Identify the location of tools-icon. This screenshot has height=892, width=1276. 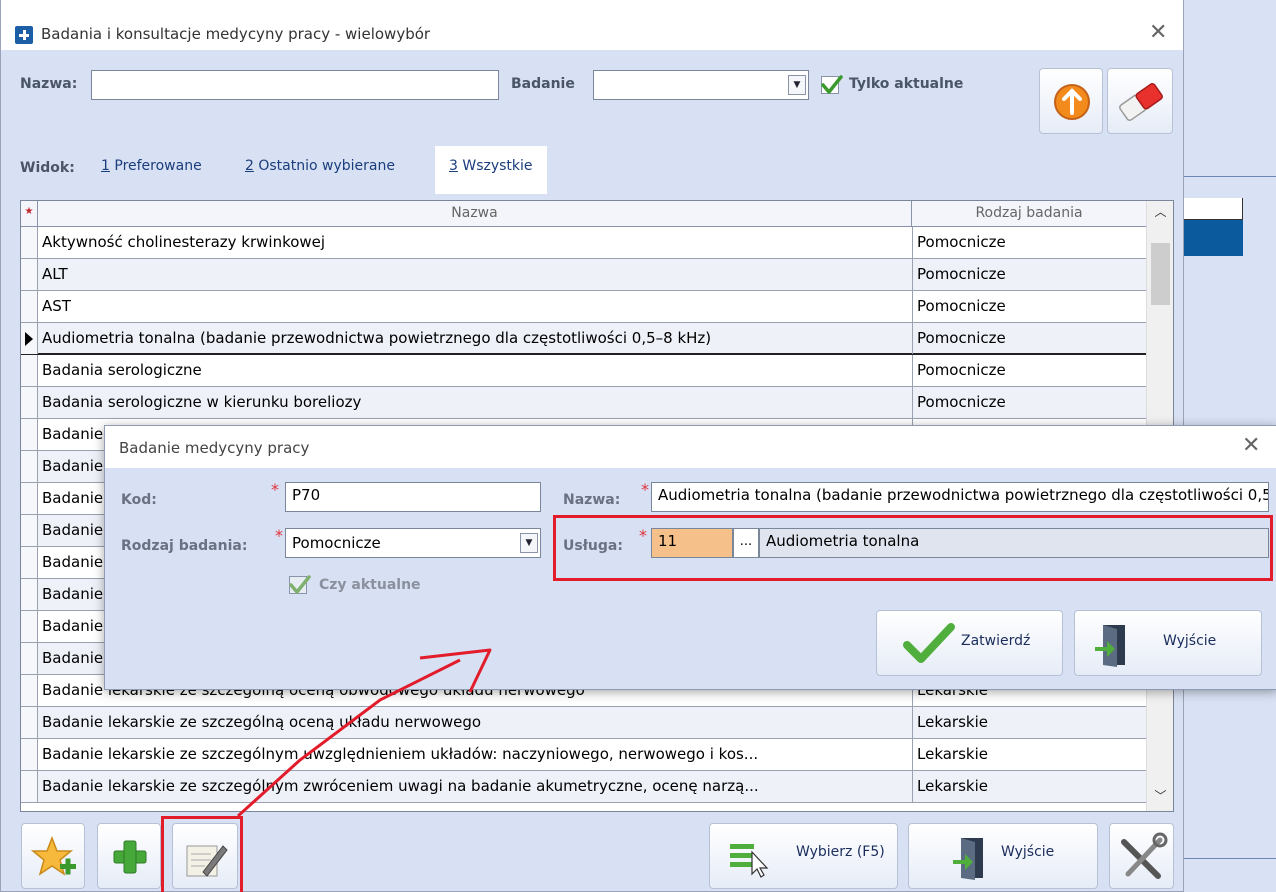
(1144, 855).